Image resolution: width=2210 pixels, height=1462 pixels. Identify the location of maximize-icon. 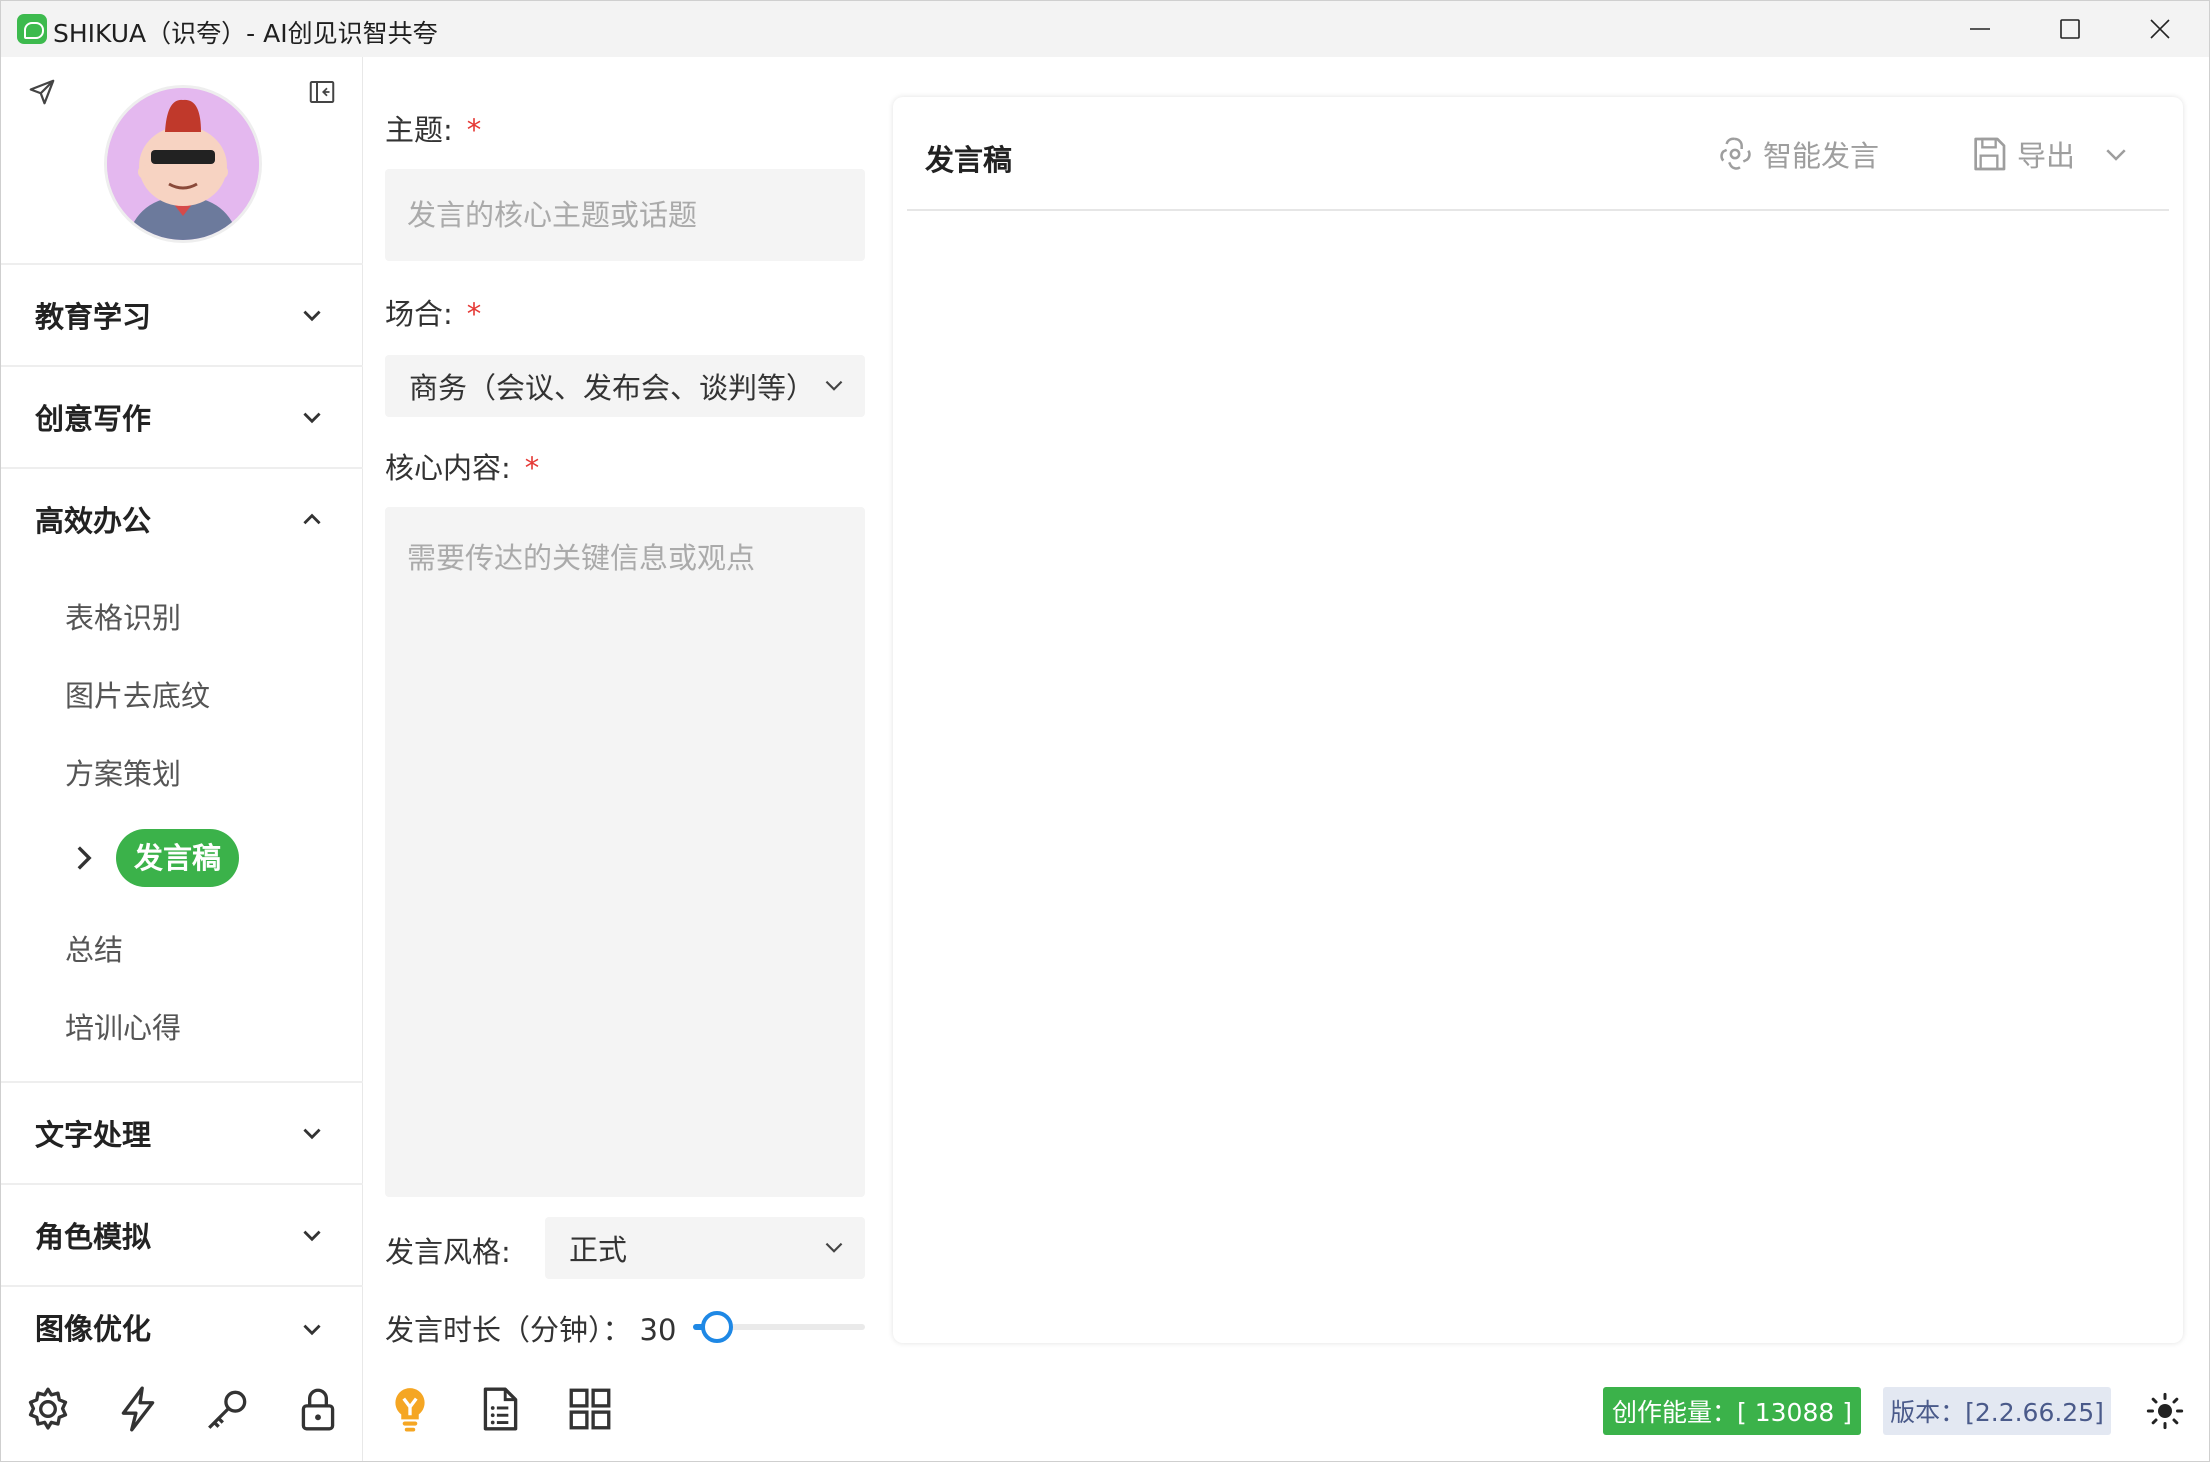
(2070, 29).